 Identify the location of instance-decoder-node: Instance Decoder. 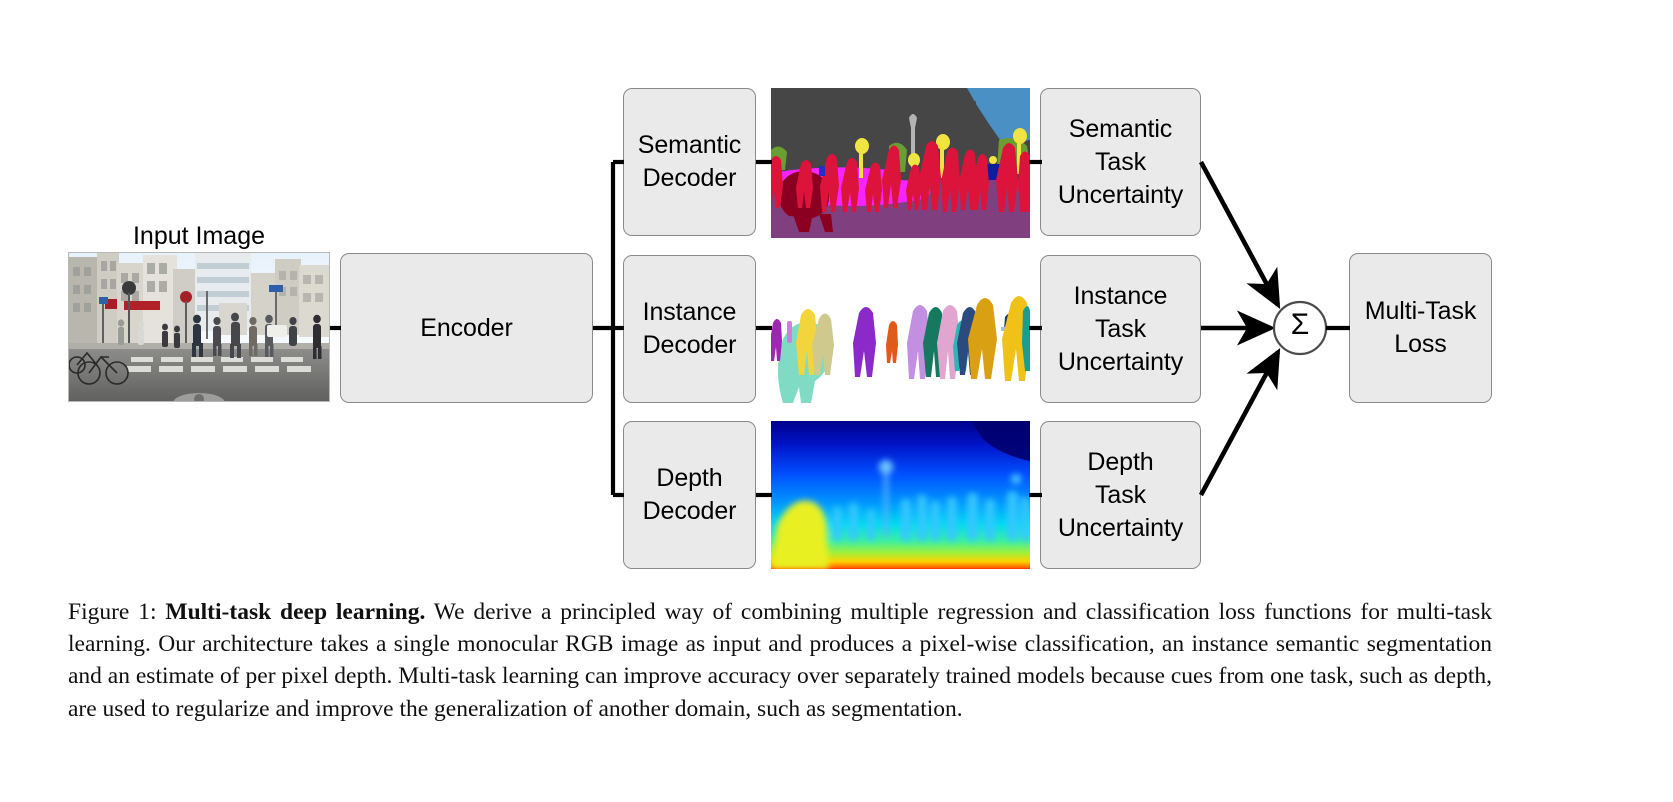
(689, 329).